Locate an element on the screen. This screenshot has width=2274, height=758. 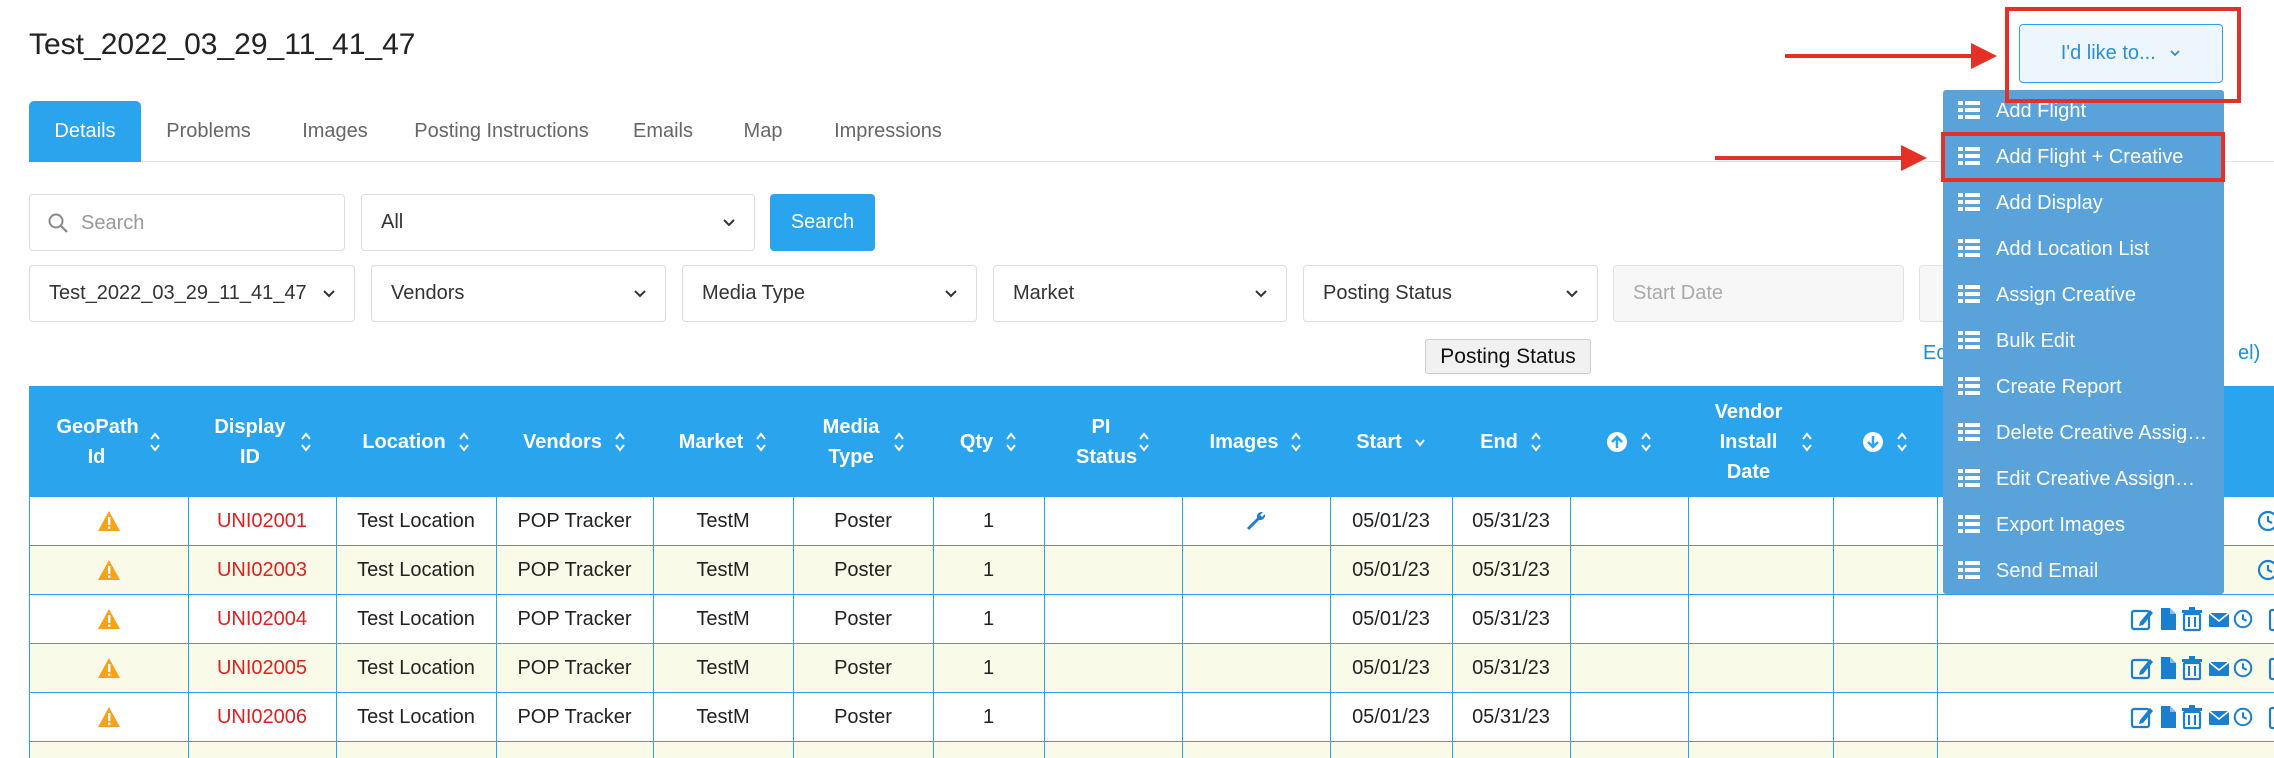
campaign-select: Test_2022_03_29_11_41_47 is located at coordinates (192, 293).